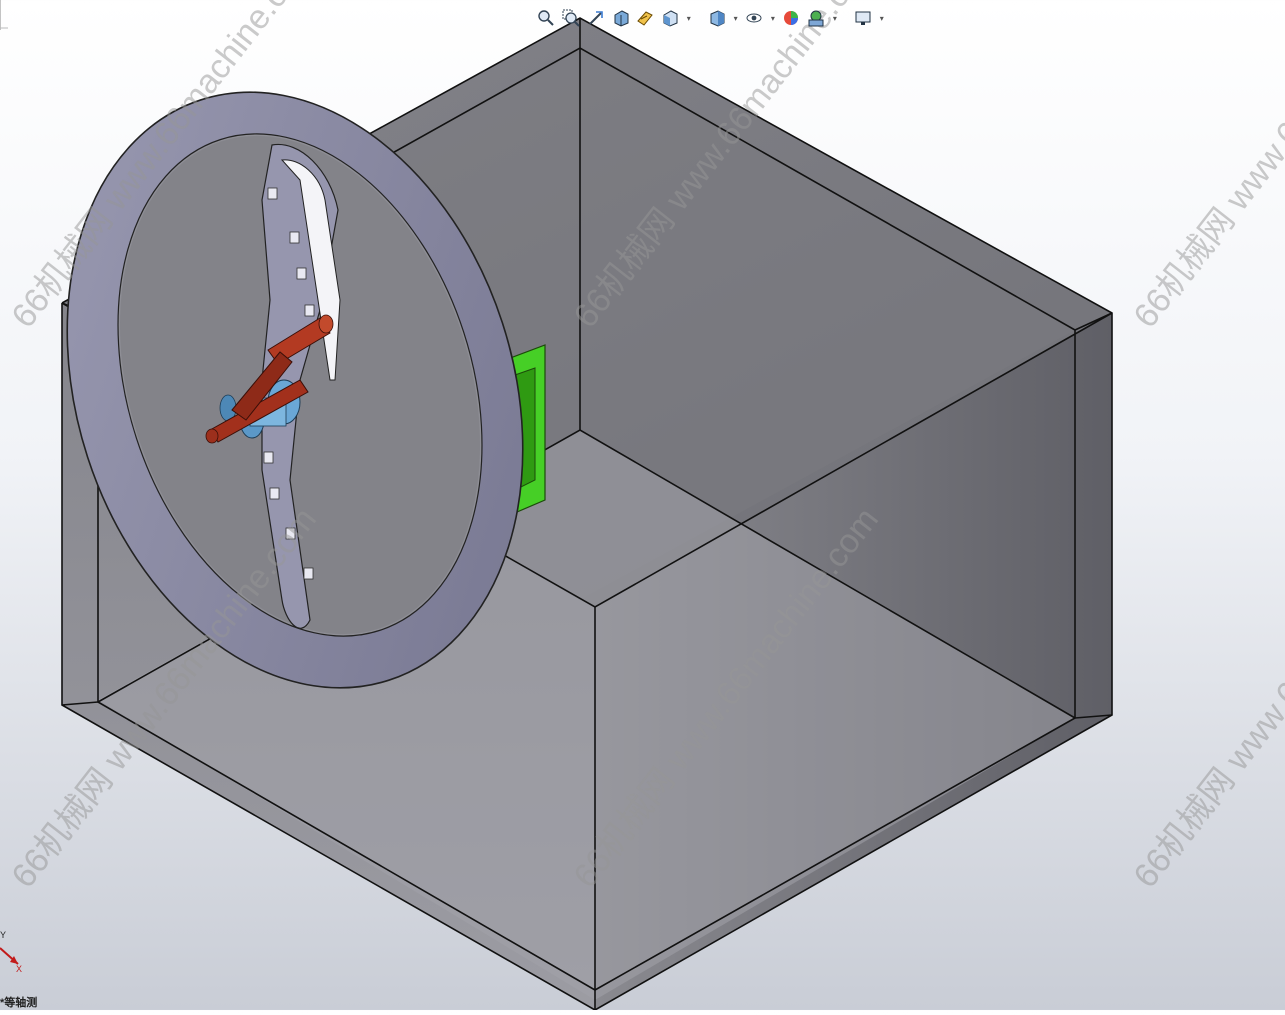  Describe the element at coordinates (11, 952) in the screenshot. I see `coordinate-triad: X Y` at that location.